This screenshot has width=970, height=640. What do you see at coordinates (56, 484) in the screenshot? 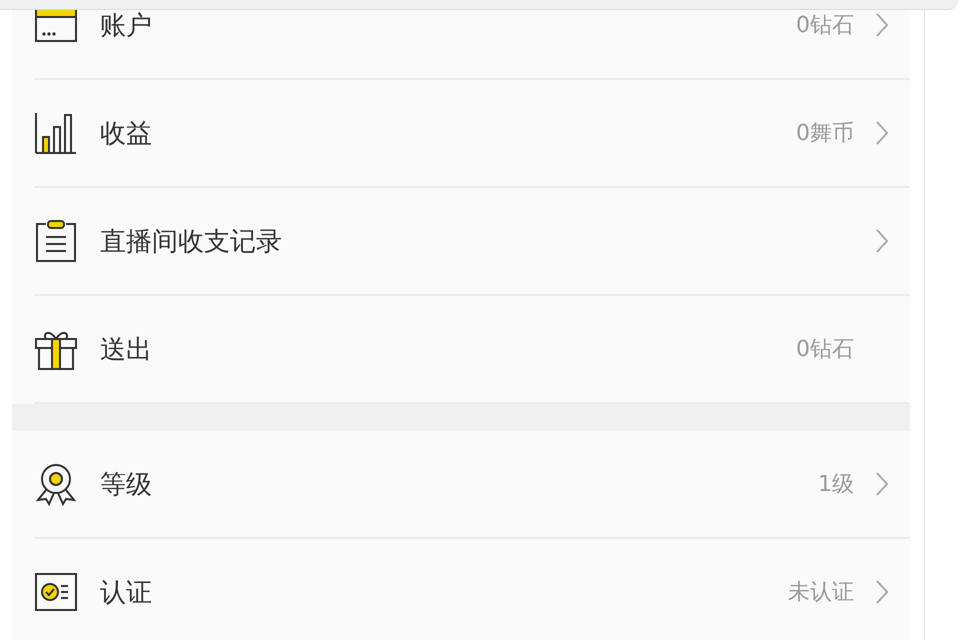
I see `medal-icon` at bounding box center [56, 484].